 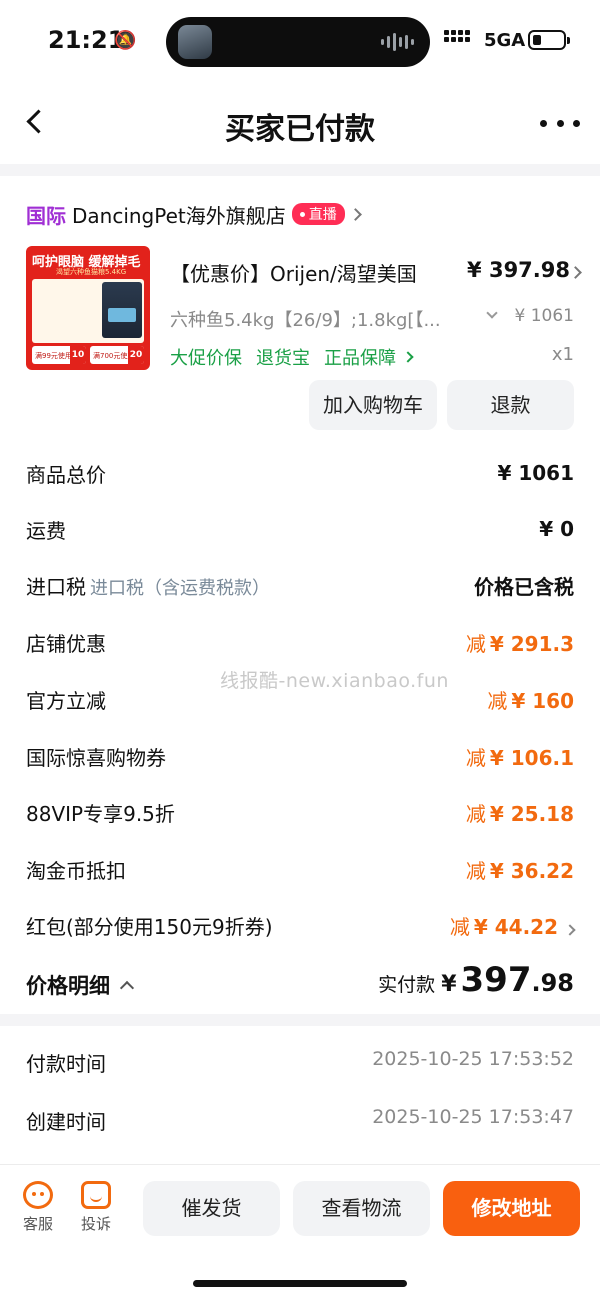 What do you see at coordinates (117, 355) in the screenshot?
I see `thumb-coupon: 满700元使用 20` at bounding box center [117, 355].